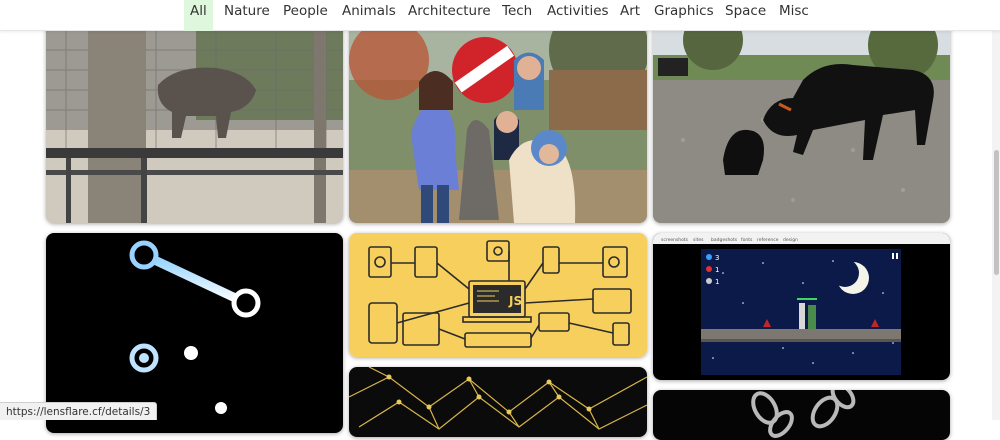 The width and height of the screenshot is (1000, 440). I want to click on nav-item-misc: Misc, so click(794, 11).